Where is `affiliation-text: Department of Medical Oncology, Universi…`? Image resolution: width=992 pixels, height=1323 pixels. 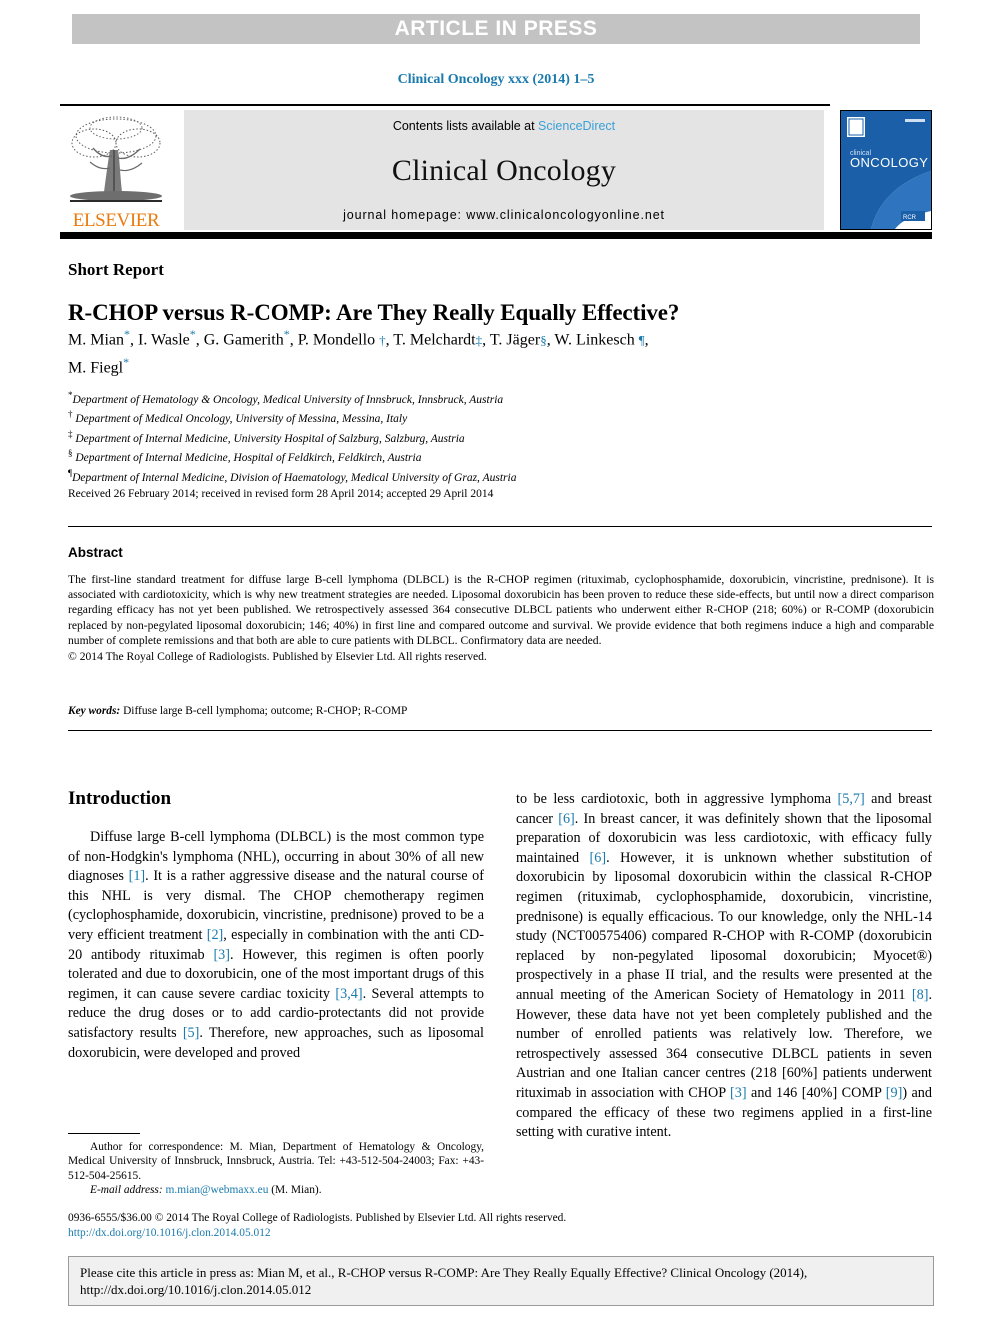 affiliation-text: Department of Medical Oncology, Universi… is located at coordinates (241, 419).